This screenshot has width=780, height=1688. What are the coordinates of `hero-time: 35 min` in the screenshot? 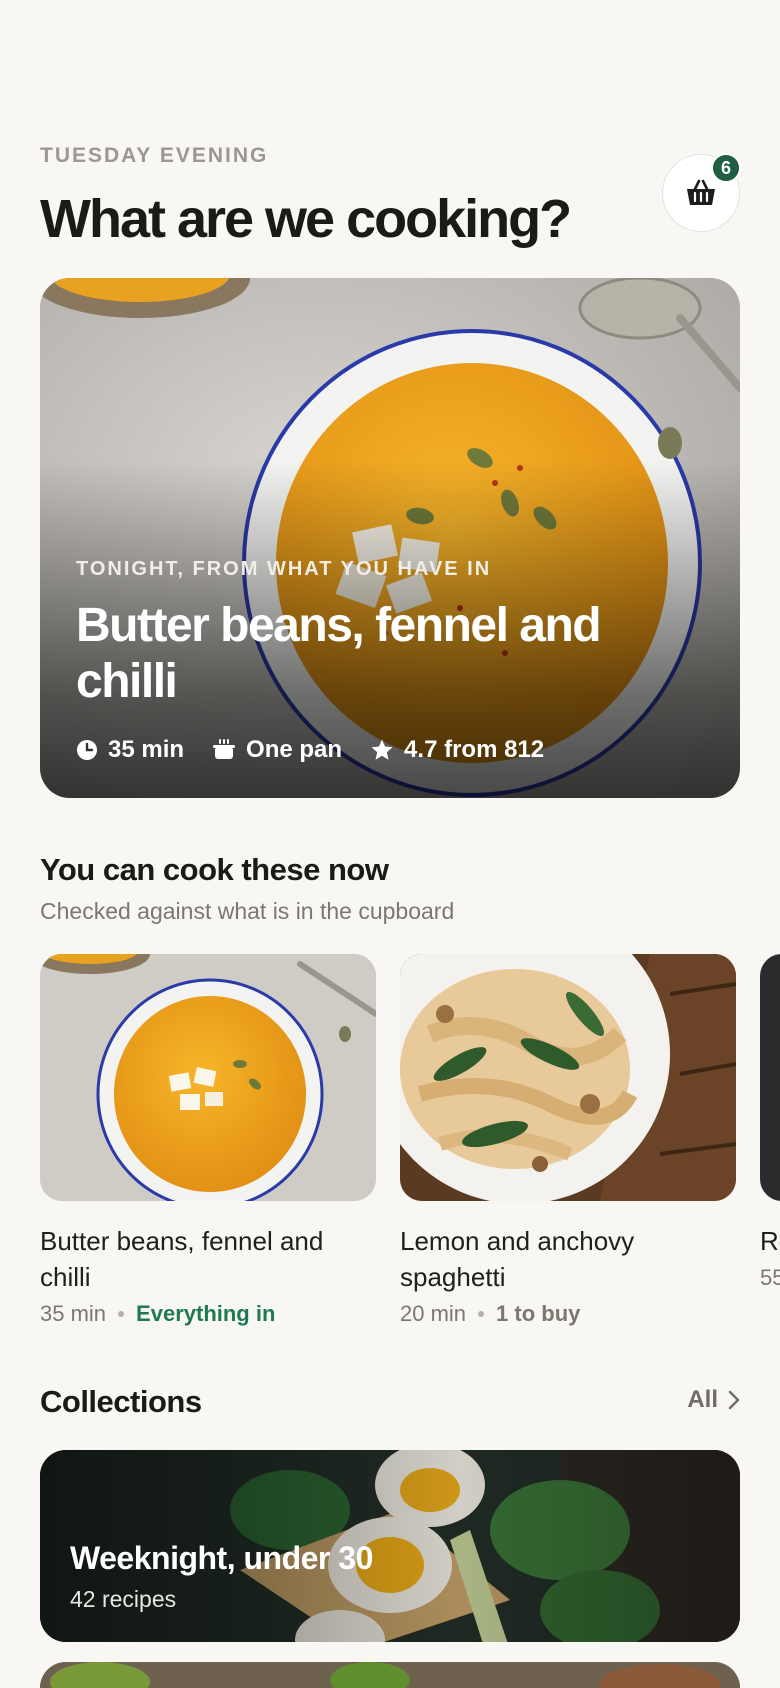 It's located at (130, 750).